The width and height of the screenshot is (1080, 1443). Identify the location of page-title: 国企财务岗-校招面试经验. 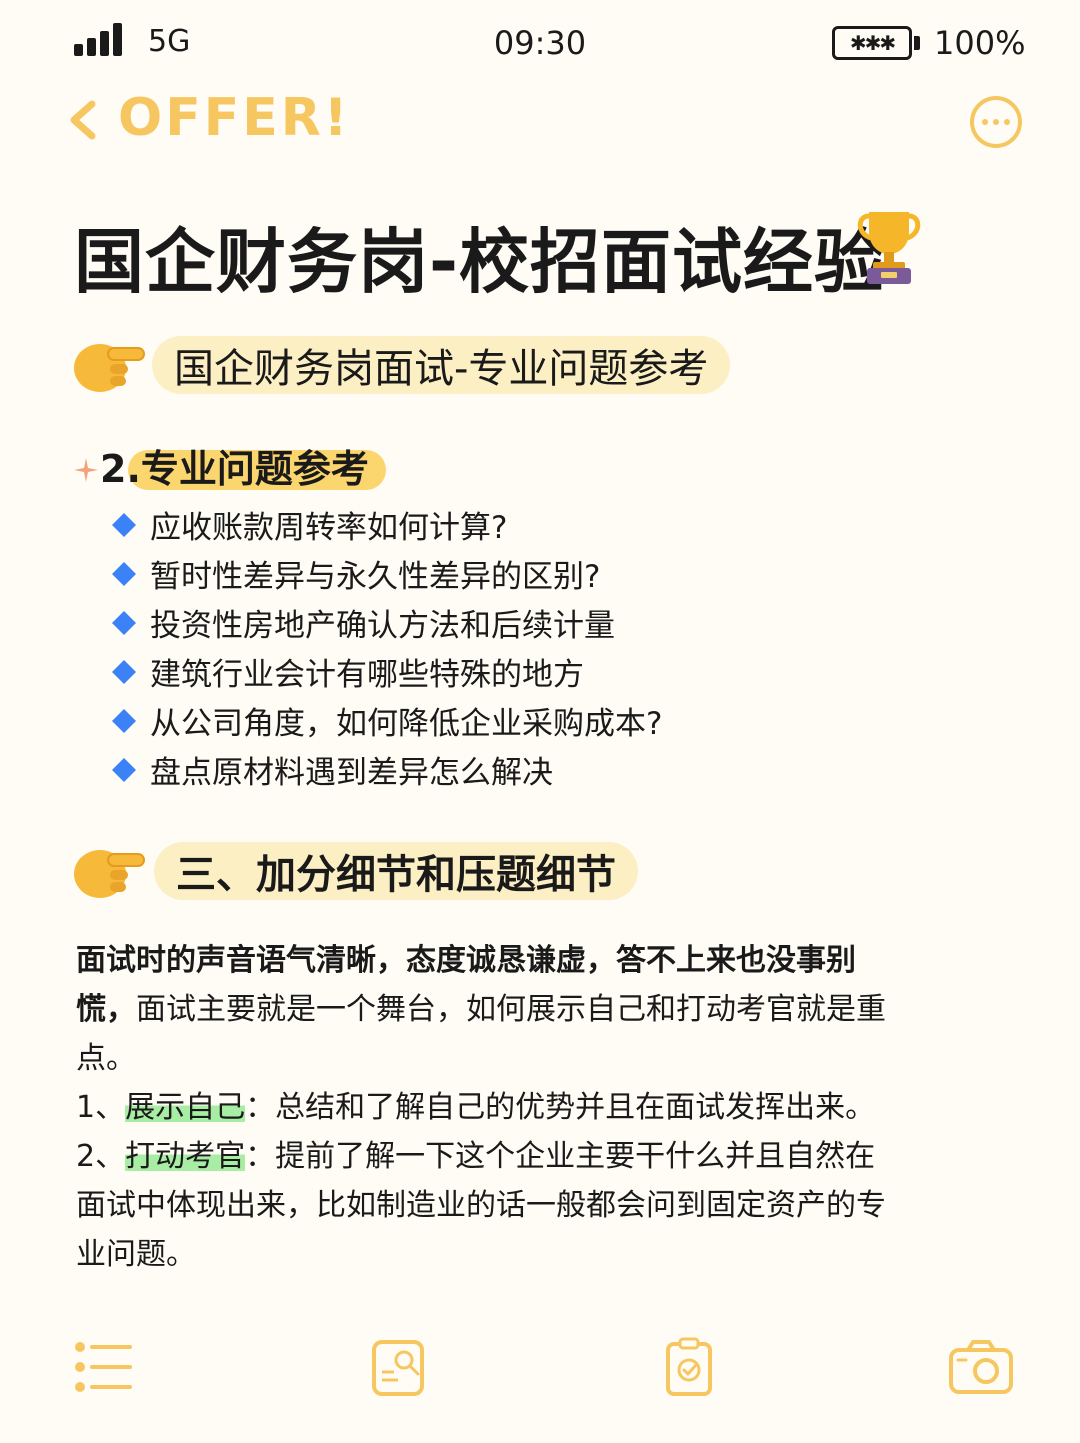
(480, 262).